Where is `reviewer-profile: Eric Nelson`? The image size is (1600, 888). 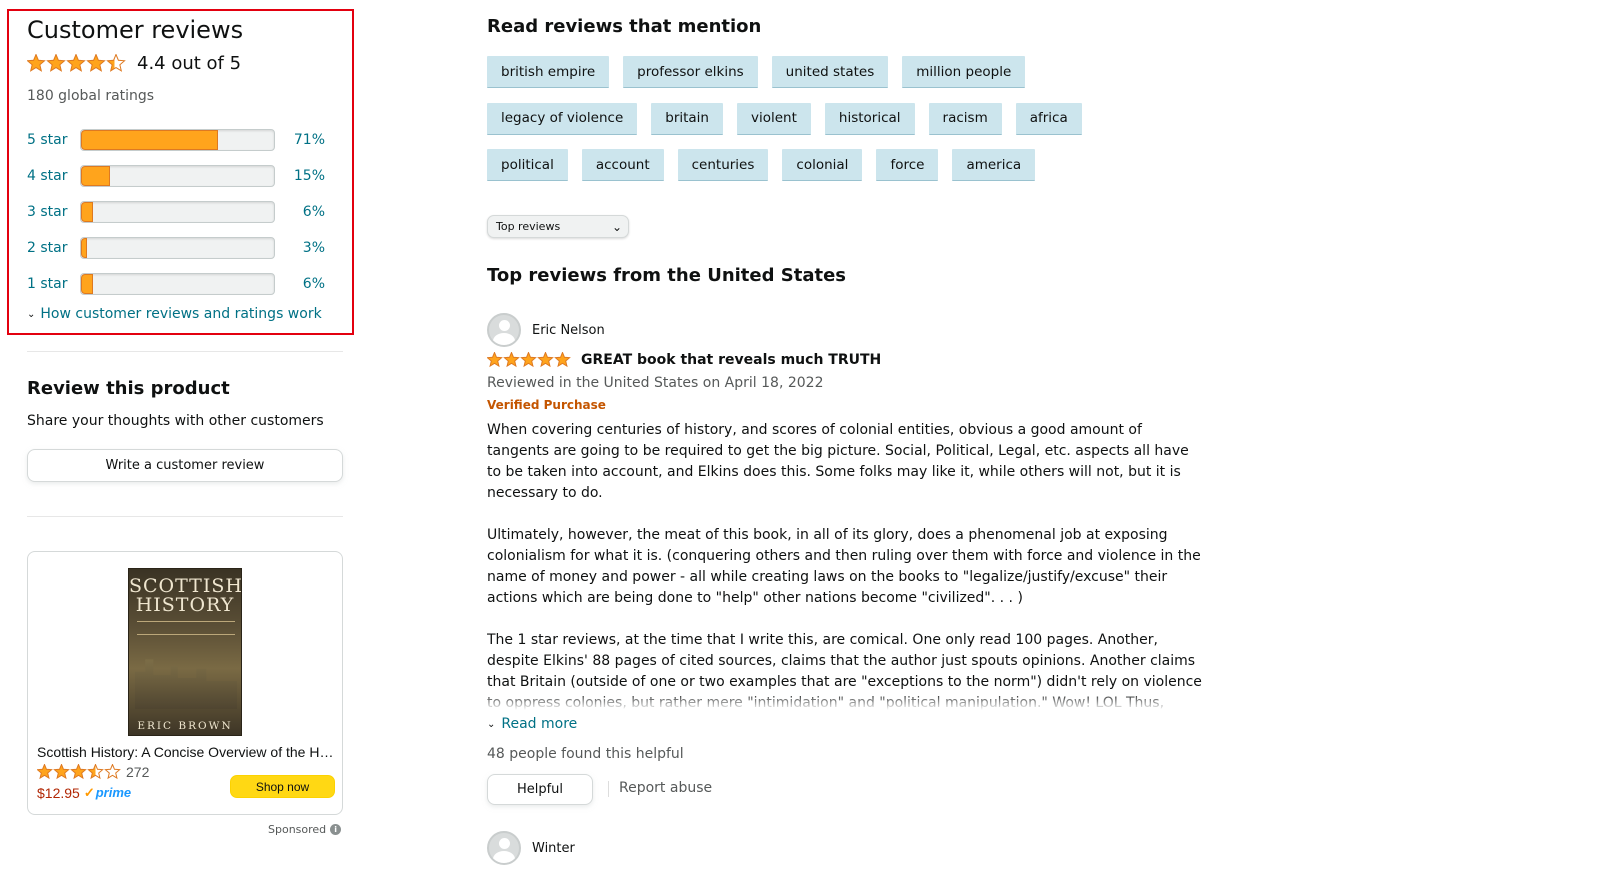 reviewer-profile: Eric Nelson is located at coordinates (546, 330).